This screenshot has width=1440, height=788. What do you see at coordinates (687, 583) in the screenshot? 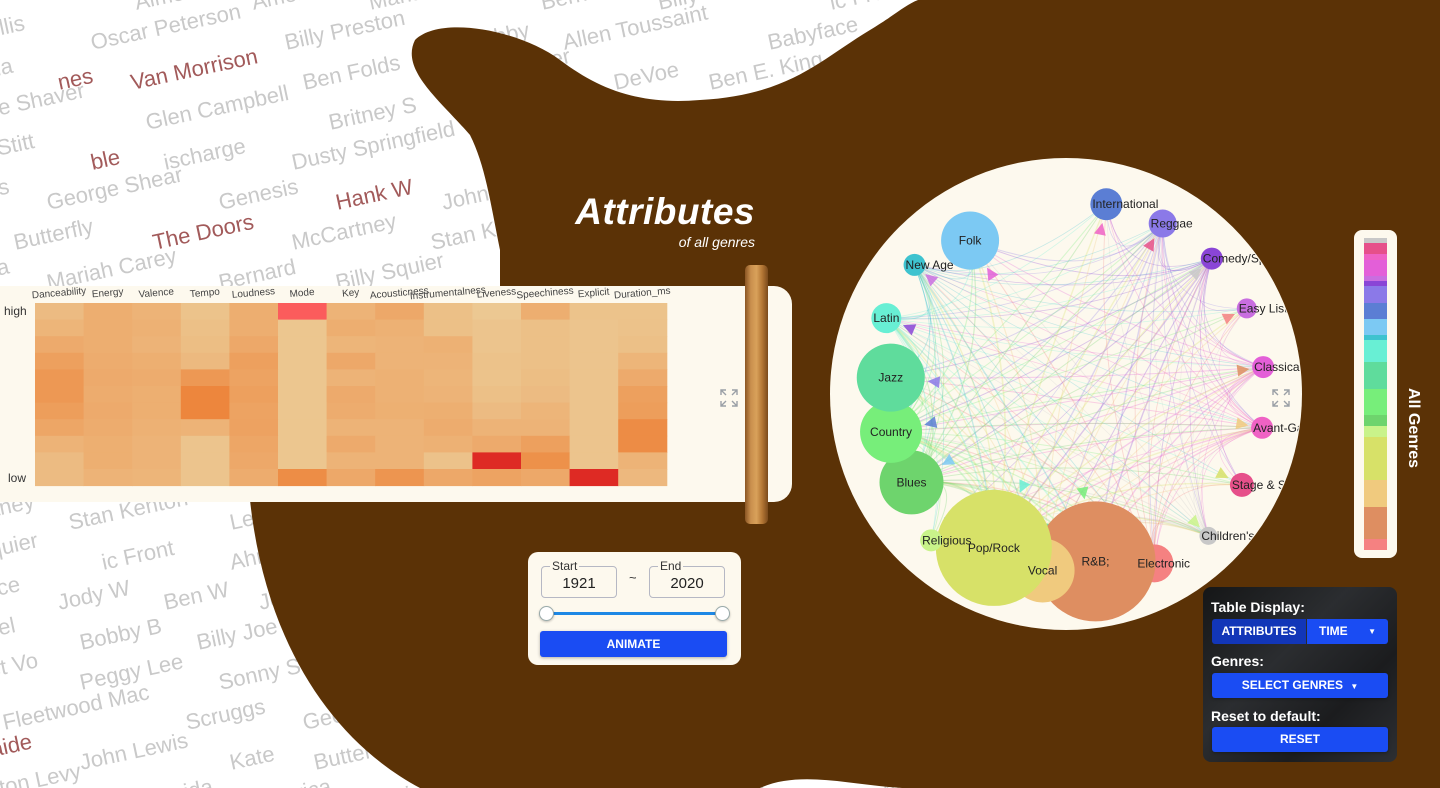
I see `end-year-value: 2020` at bounding box center [687, 583].